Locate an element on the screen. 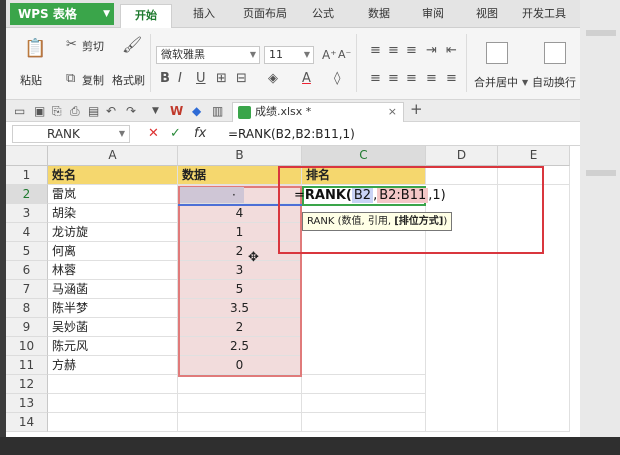 The height and width of the screenshot is (455, 620). cube-icon: ◆ is located at coordinates (196, 111).